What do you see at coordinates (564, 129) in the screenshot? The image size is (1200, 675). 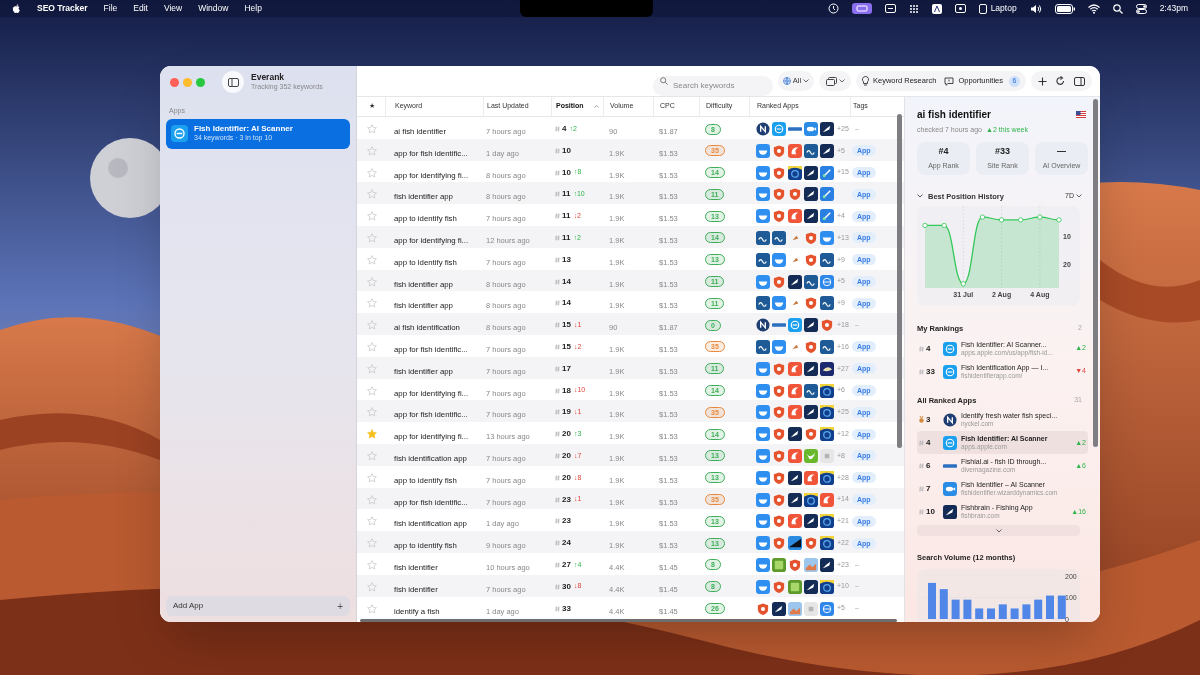 I see `position-cell: 4` at bounding box center [564, 129].